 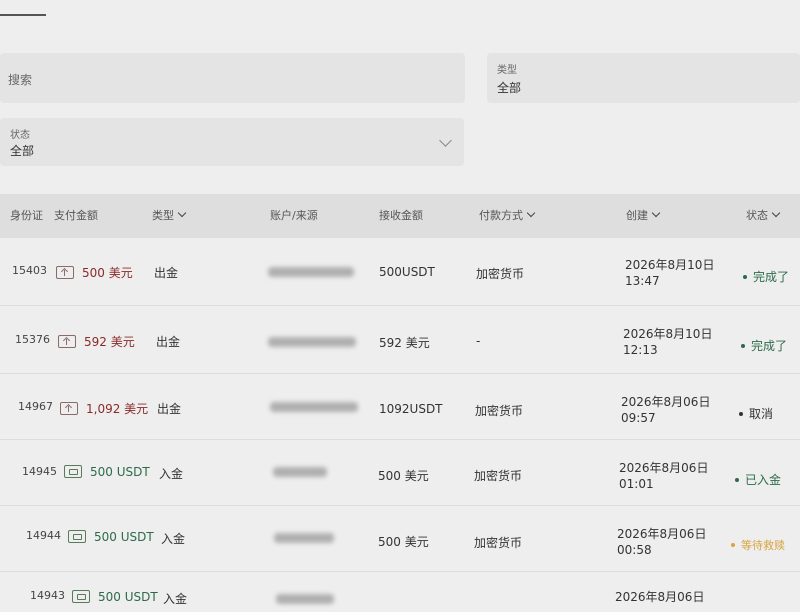 I want to click on row-time: 00:58, so click(x=634, y=550).